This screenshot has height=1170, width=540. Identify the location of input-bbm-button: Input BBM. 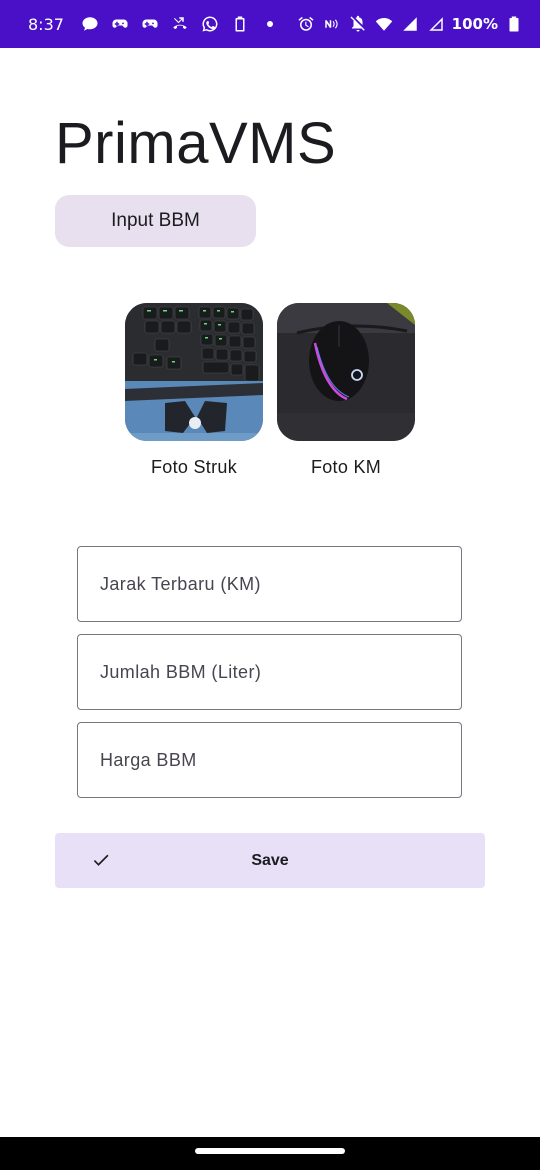
(155, 221).